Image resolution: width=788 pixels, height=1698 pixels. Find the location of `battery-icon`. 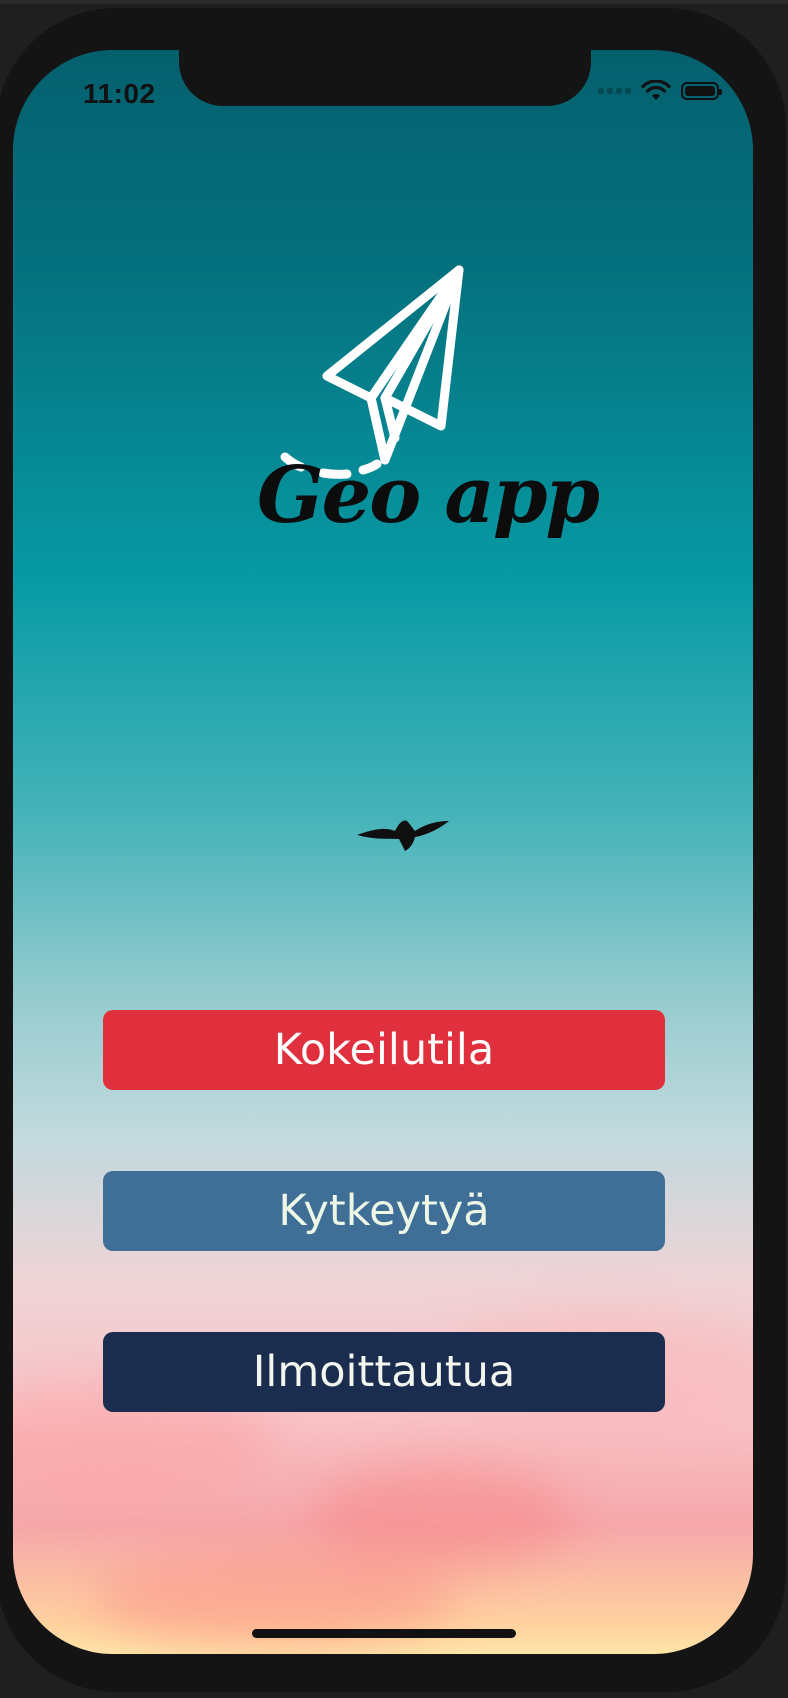

battery-icon is located at coordinates (701, 91).